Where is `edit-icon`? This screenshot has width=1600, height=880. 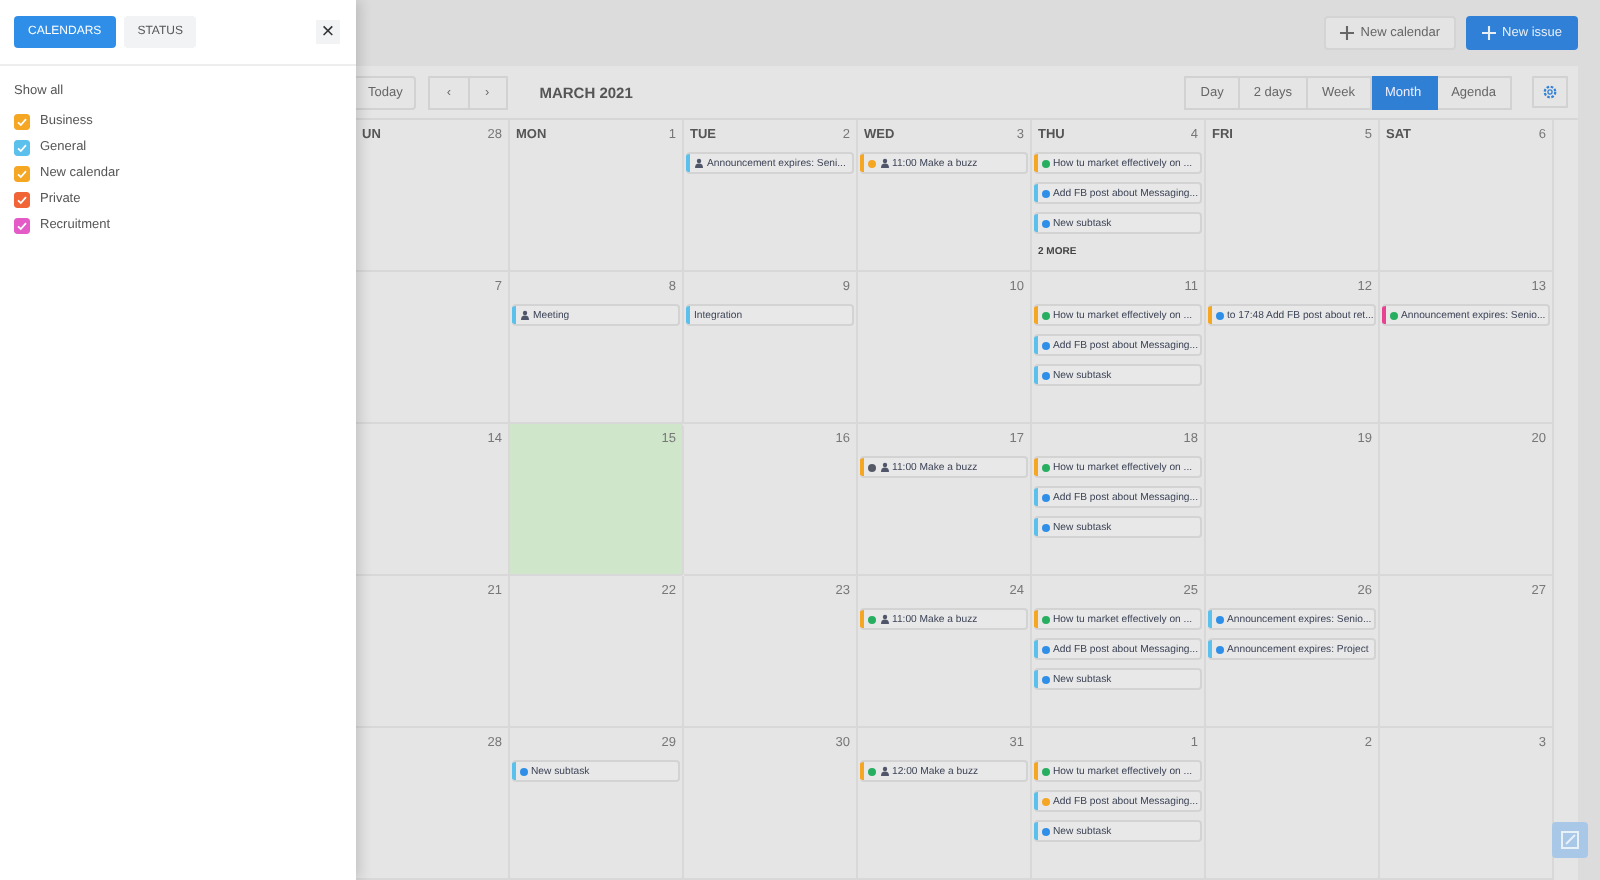 edit-icon is located at coordinates (1570, 840).